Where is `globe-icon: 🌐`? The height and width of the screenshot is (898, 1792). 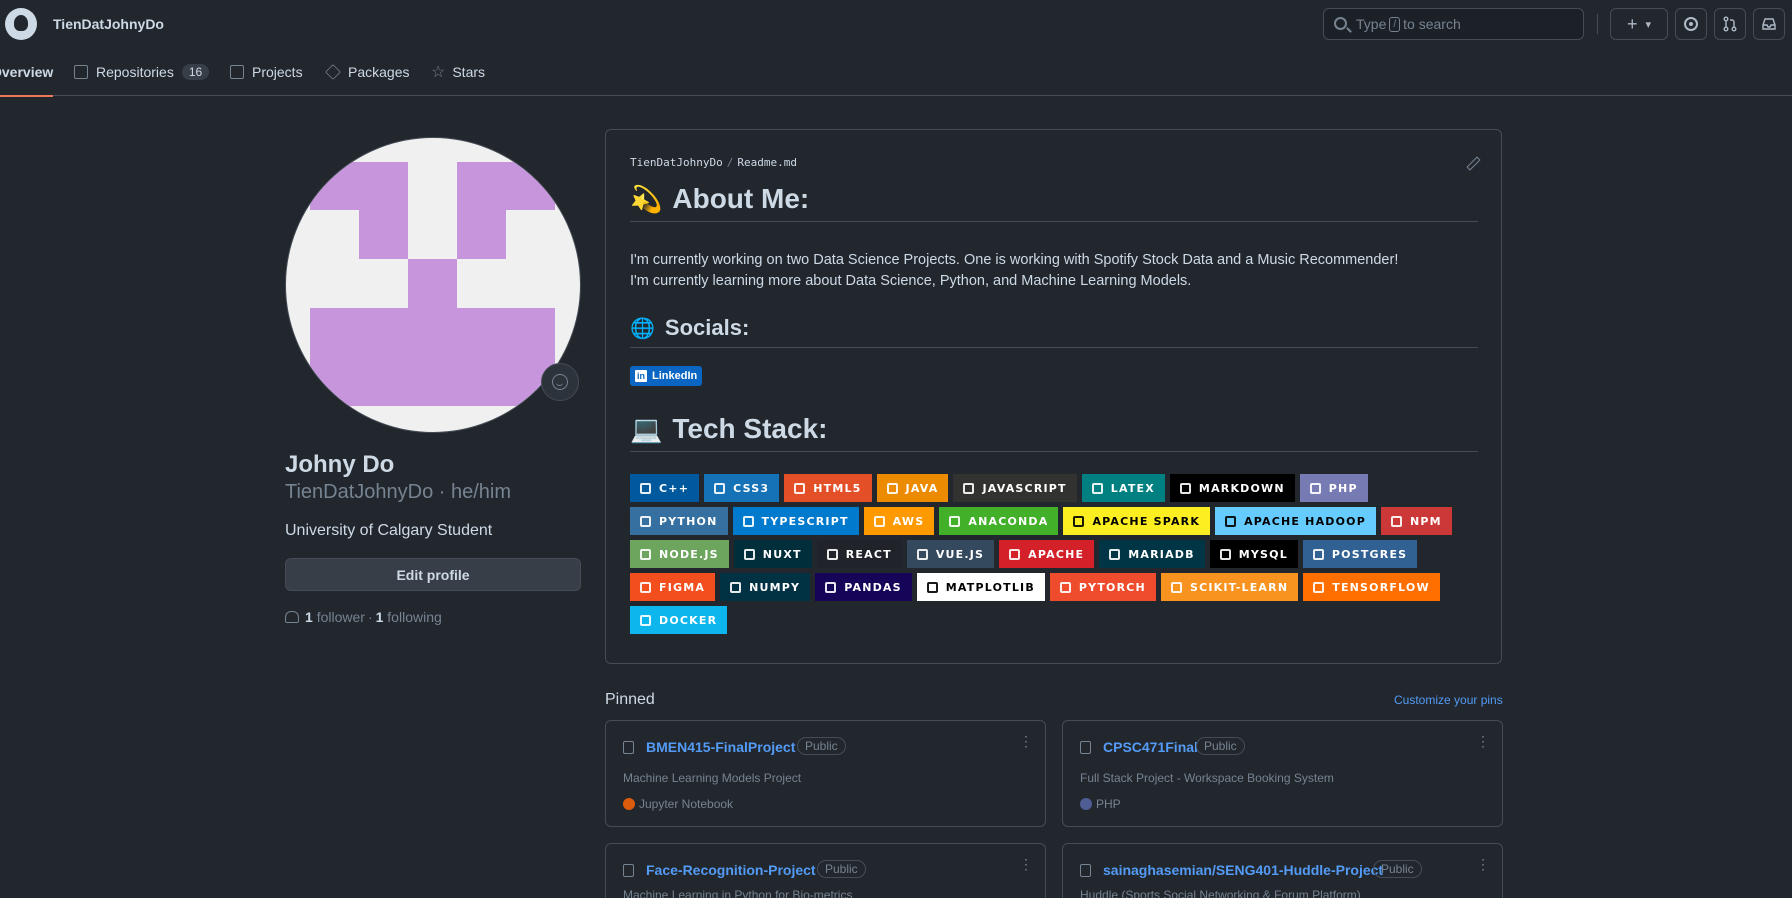 globe-icon: 🌐 is located at coordinates (642, 328).